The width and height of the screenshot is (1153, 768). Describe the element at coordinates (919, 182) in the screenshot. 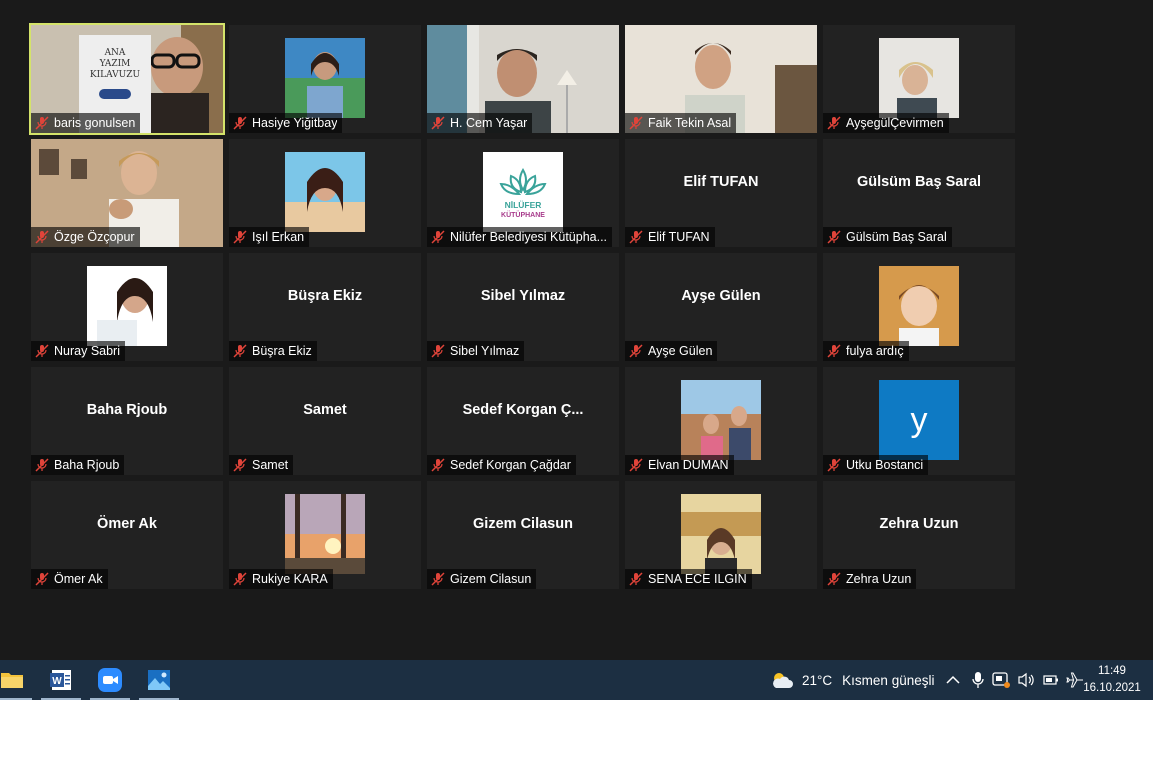

I see `participant-display-name: Gülsüm Baş Saral` at that location.